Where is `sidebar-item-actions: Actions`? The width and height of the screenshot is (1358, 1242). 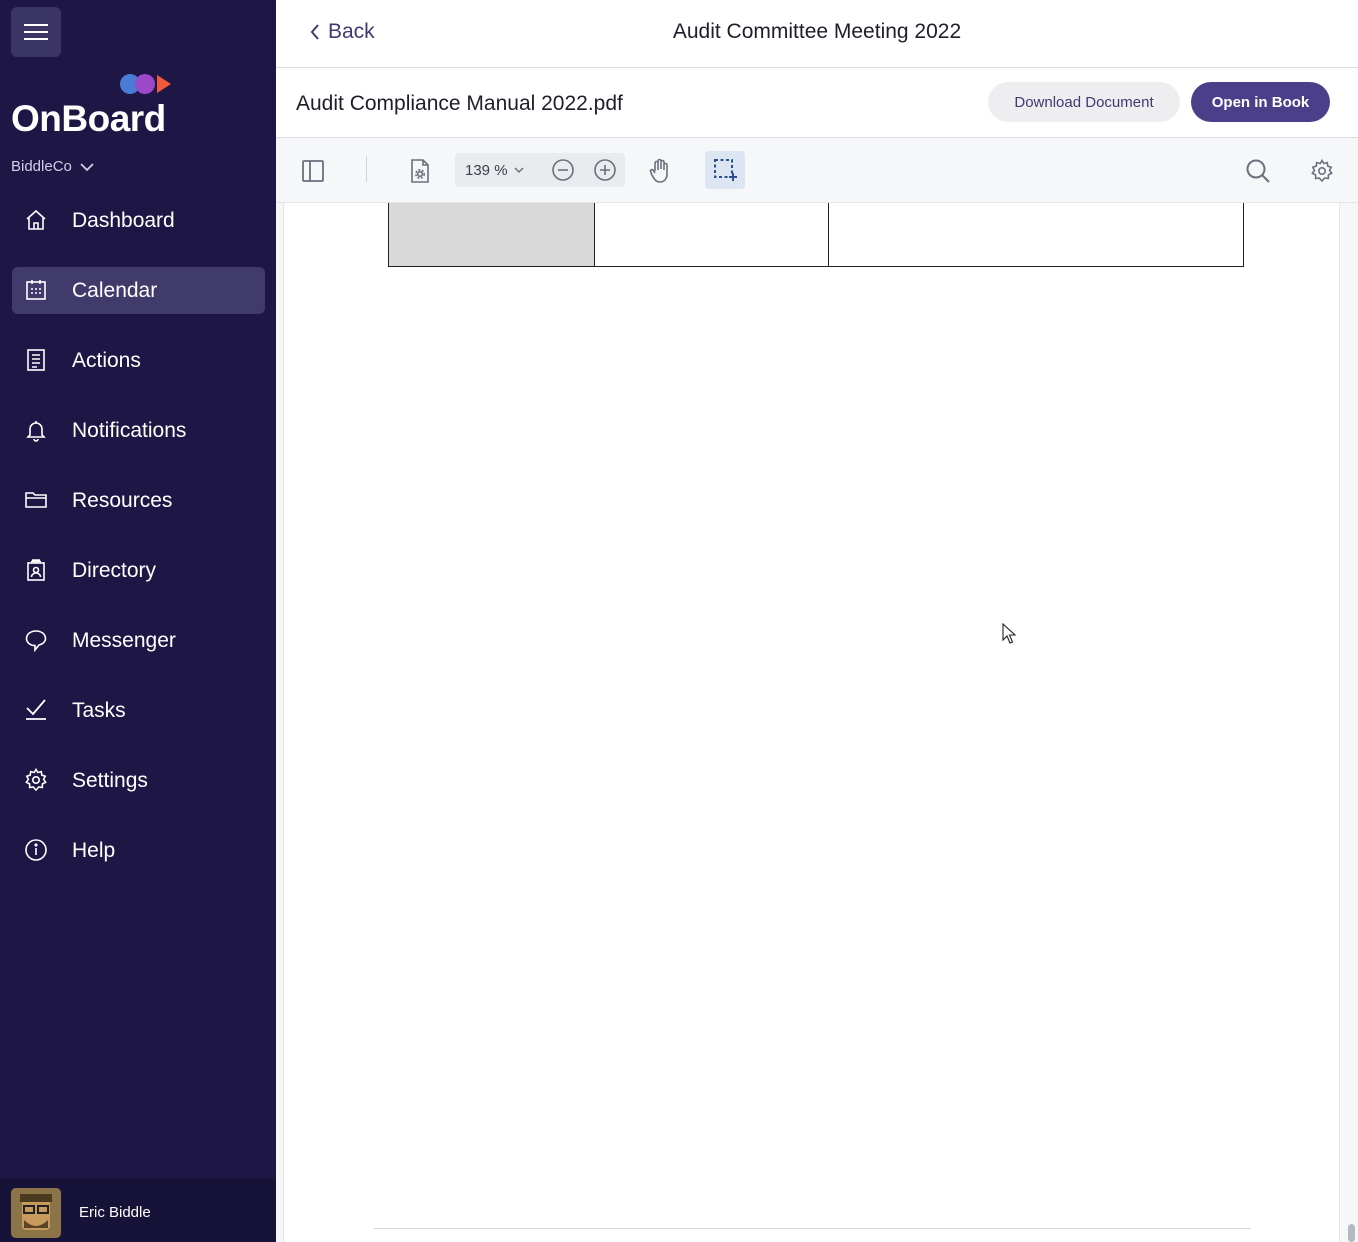 sidebar-item-actions: Actions is located at coordinates (138, 360).